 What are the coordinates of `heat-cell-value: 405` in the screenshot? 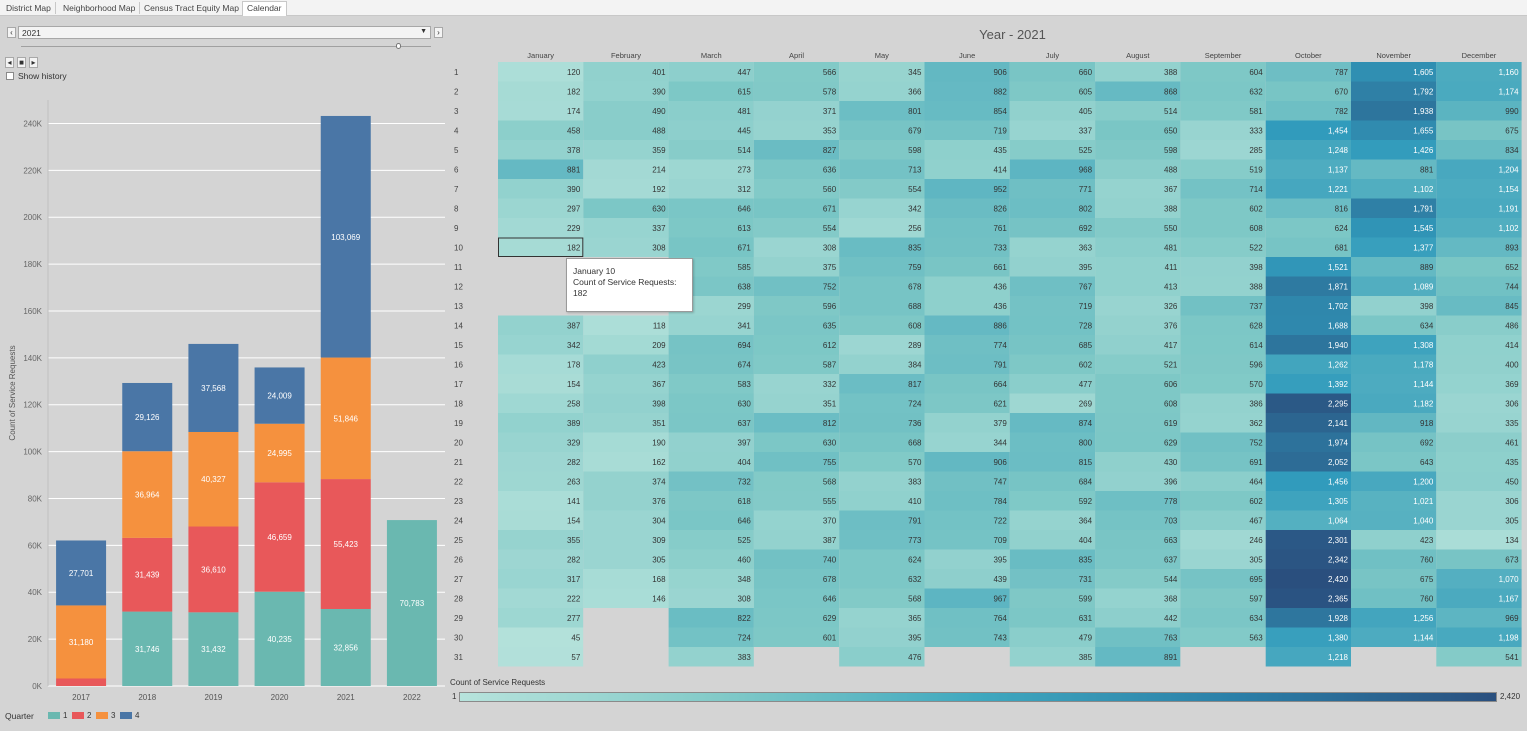 It's located at (1086, 111).